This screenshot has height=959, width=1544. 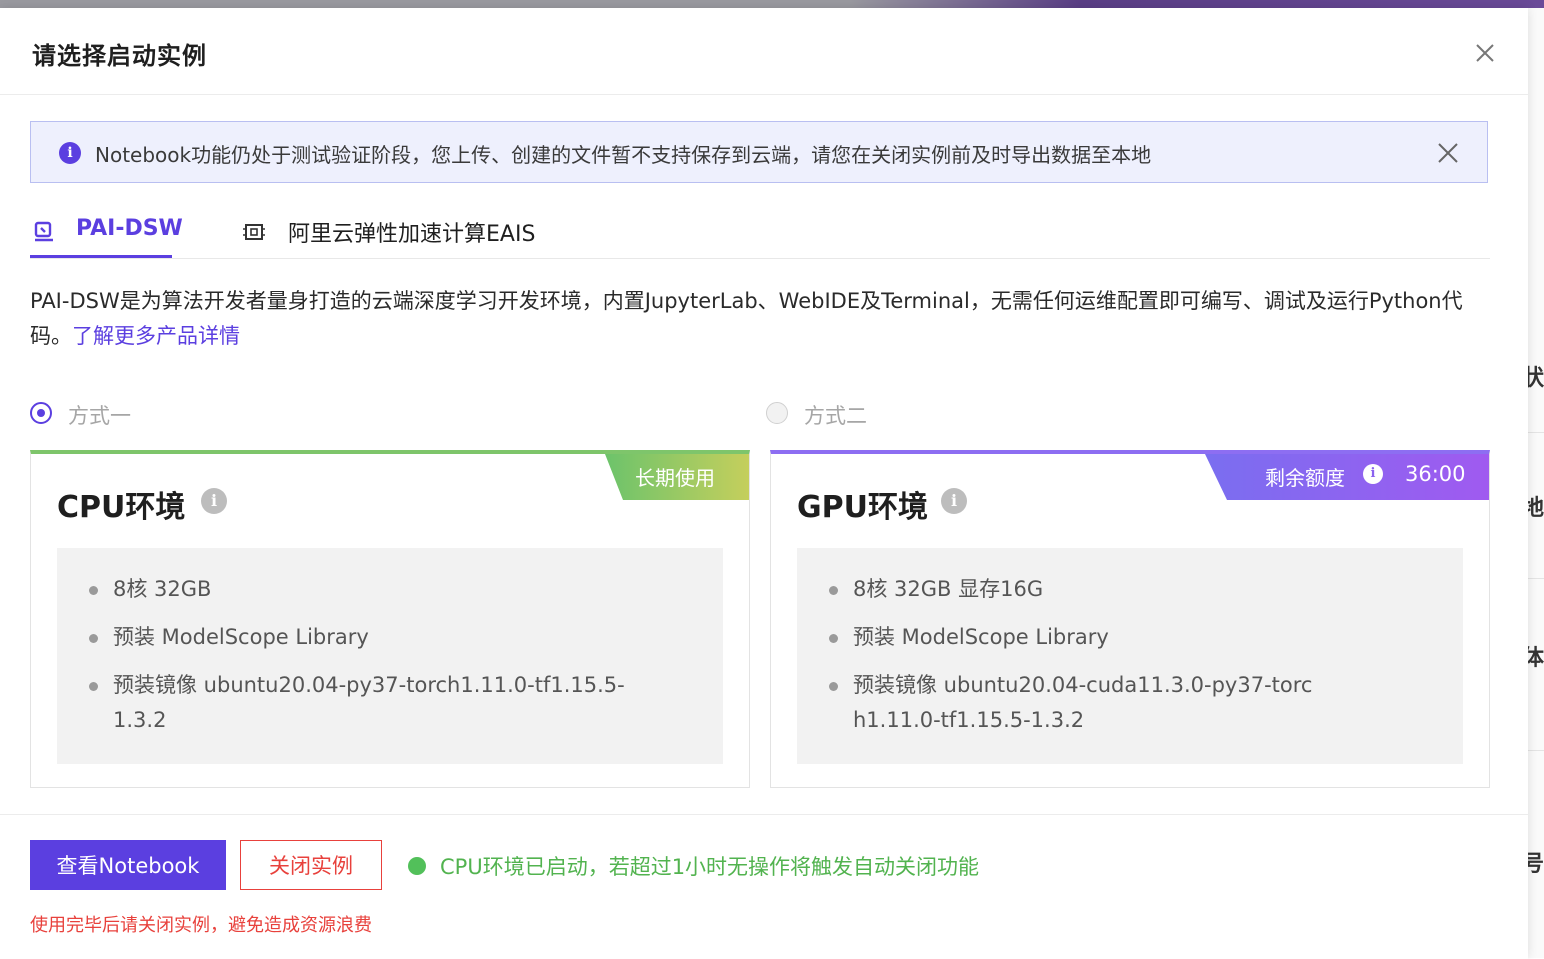 I want to click on tab-pai-dsw: PAI-DSW, so click(x=106, y=233).